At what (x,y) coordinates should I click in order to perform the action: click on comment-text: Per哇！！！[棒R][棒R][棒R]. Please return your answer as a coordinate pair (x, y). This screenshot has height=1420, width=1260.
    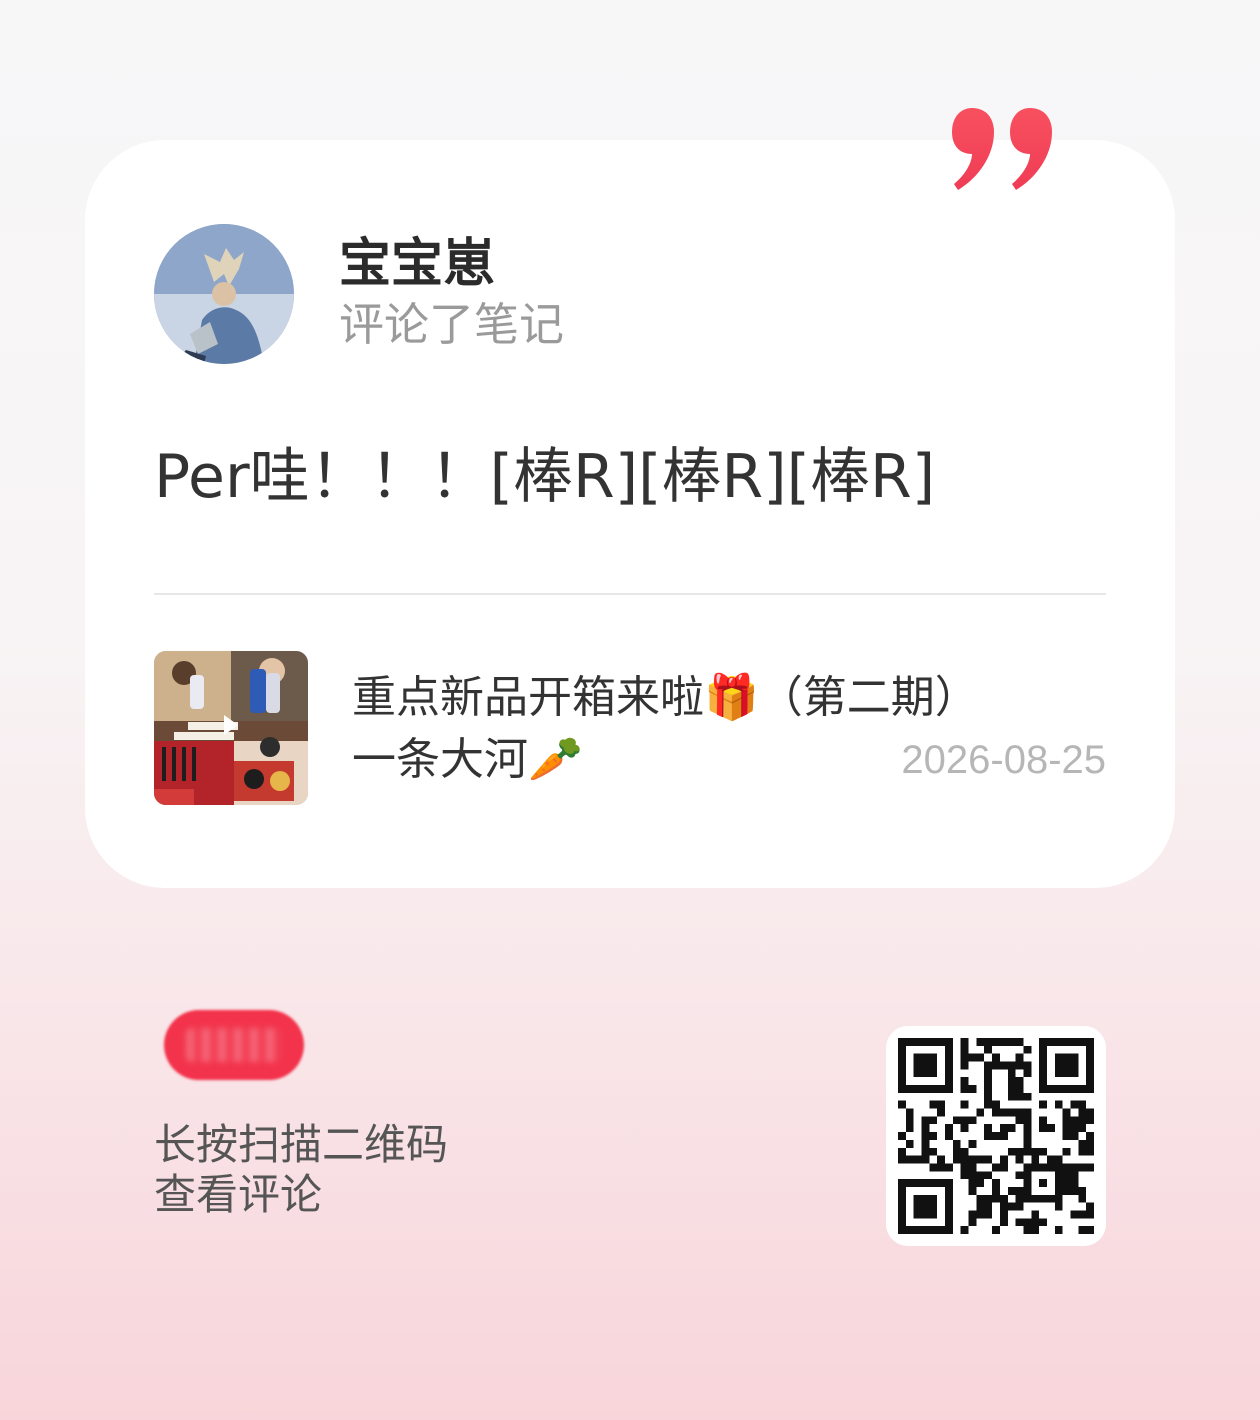
    Looking at the image, I should click on (545, 477).